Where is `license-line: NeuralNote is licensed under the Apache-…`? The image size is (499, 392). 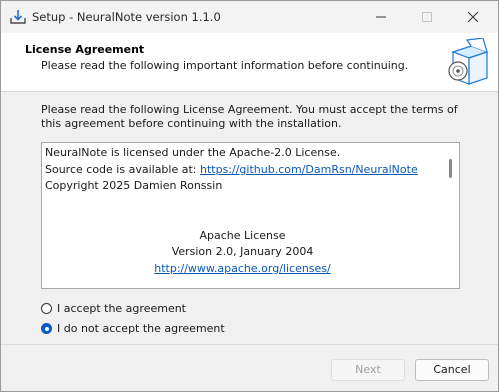 license-line: NeuralNote is licensed under the Apache-… is located at coordinates (193, 152).